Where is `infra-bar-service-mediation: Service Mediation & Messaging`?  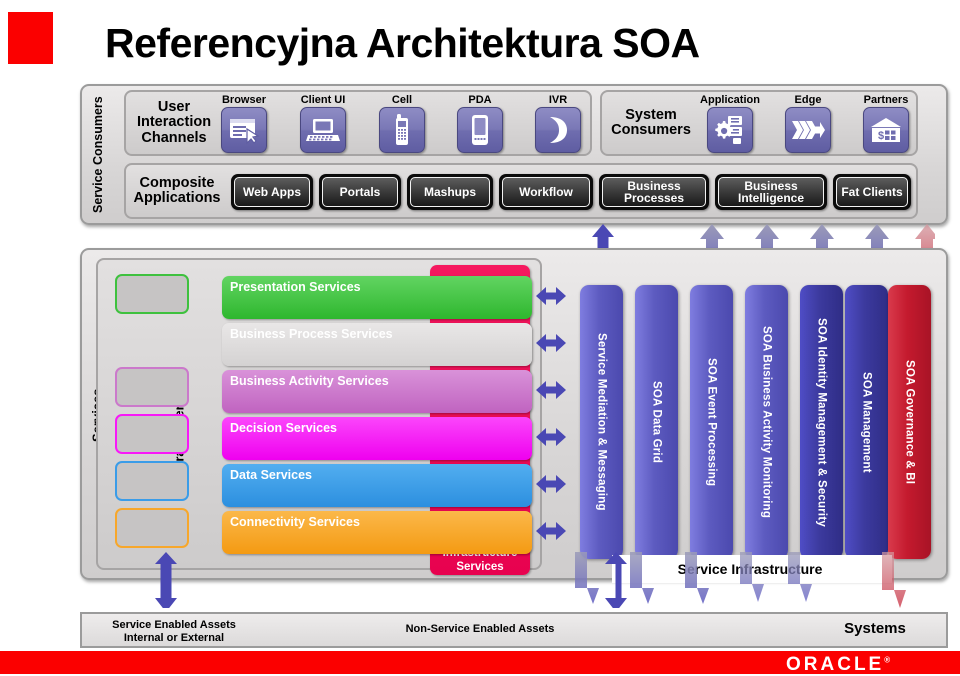
infra-bar-service-mediation: Service Mediation & Messaging is located at coordinates (601, 422).